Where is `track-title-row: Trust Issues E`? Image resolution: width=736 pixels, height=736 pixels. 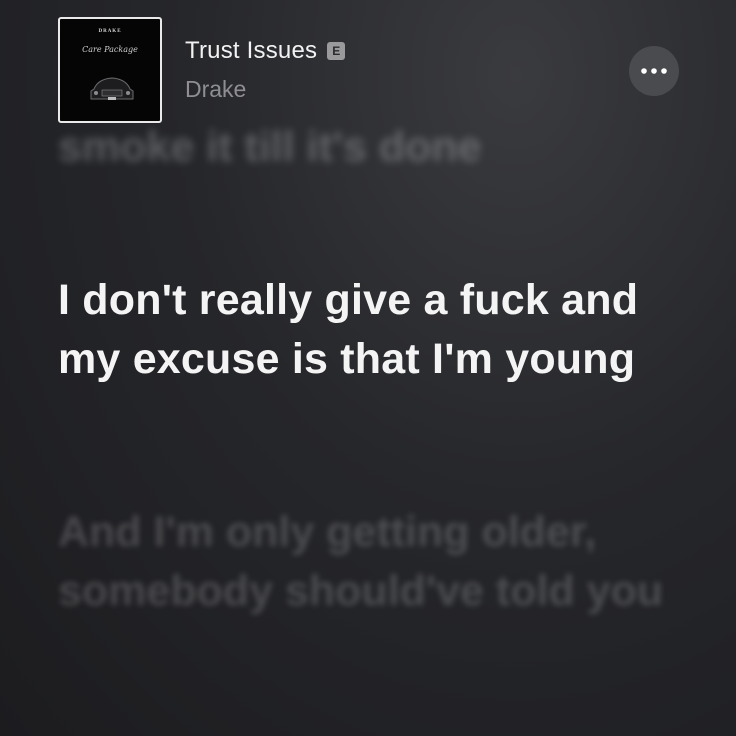 track-title-row: Trust Issues E is located at coordinates (265, 51).